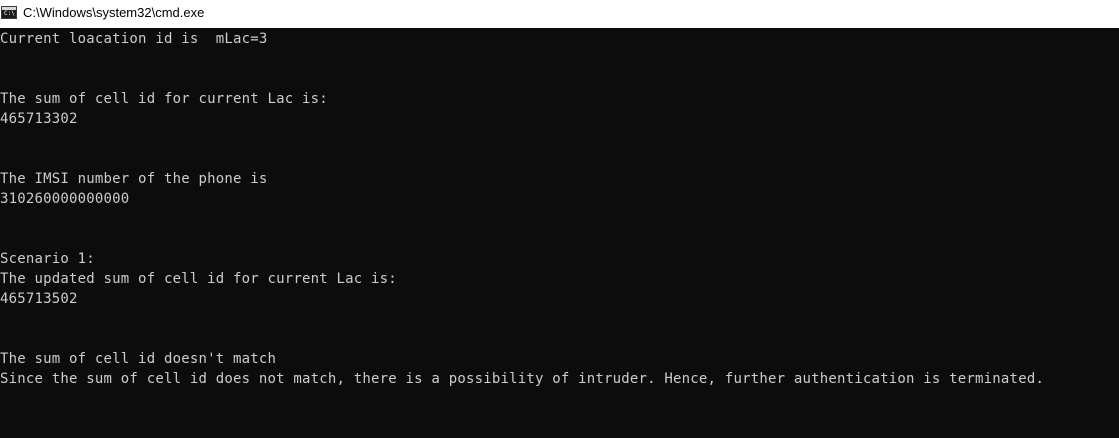  Describe the element at coordinates (559, 14) in the screenshot. I see `window-titlebar: C:\ C:\Windows\system32\cmd.exe` at that location.